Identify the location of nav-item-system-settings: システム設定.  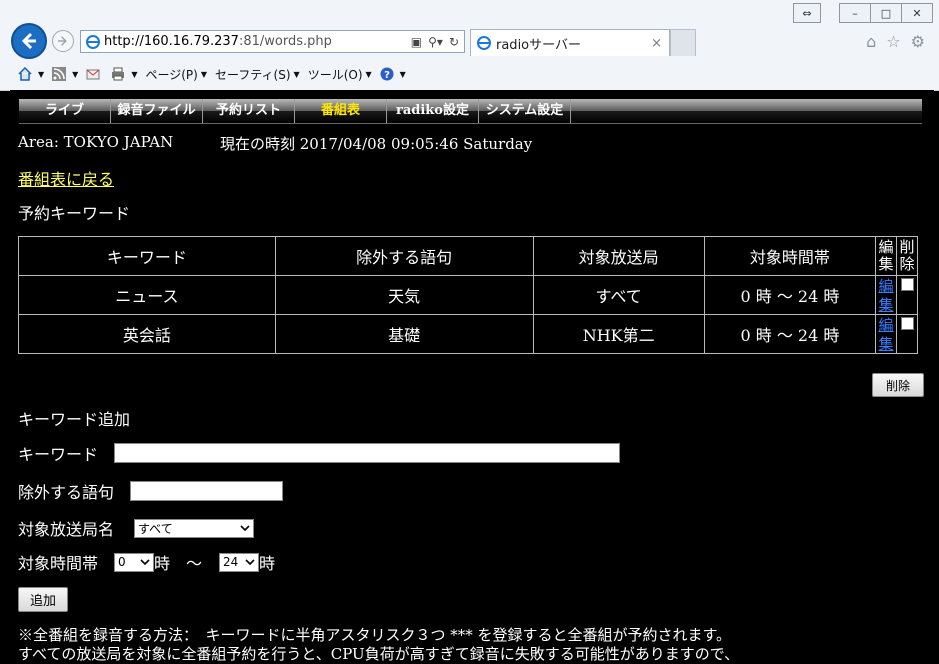
(525, 111).